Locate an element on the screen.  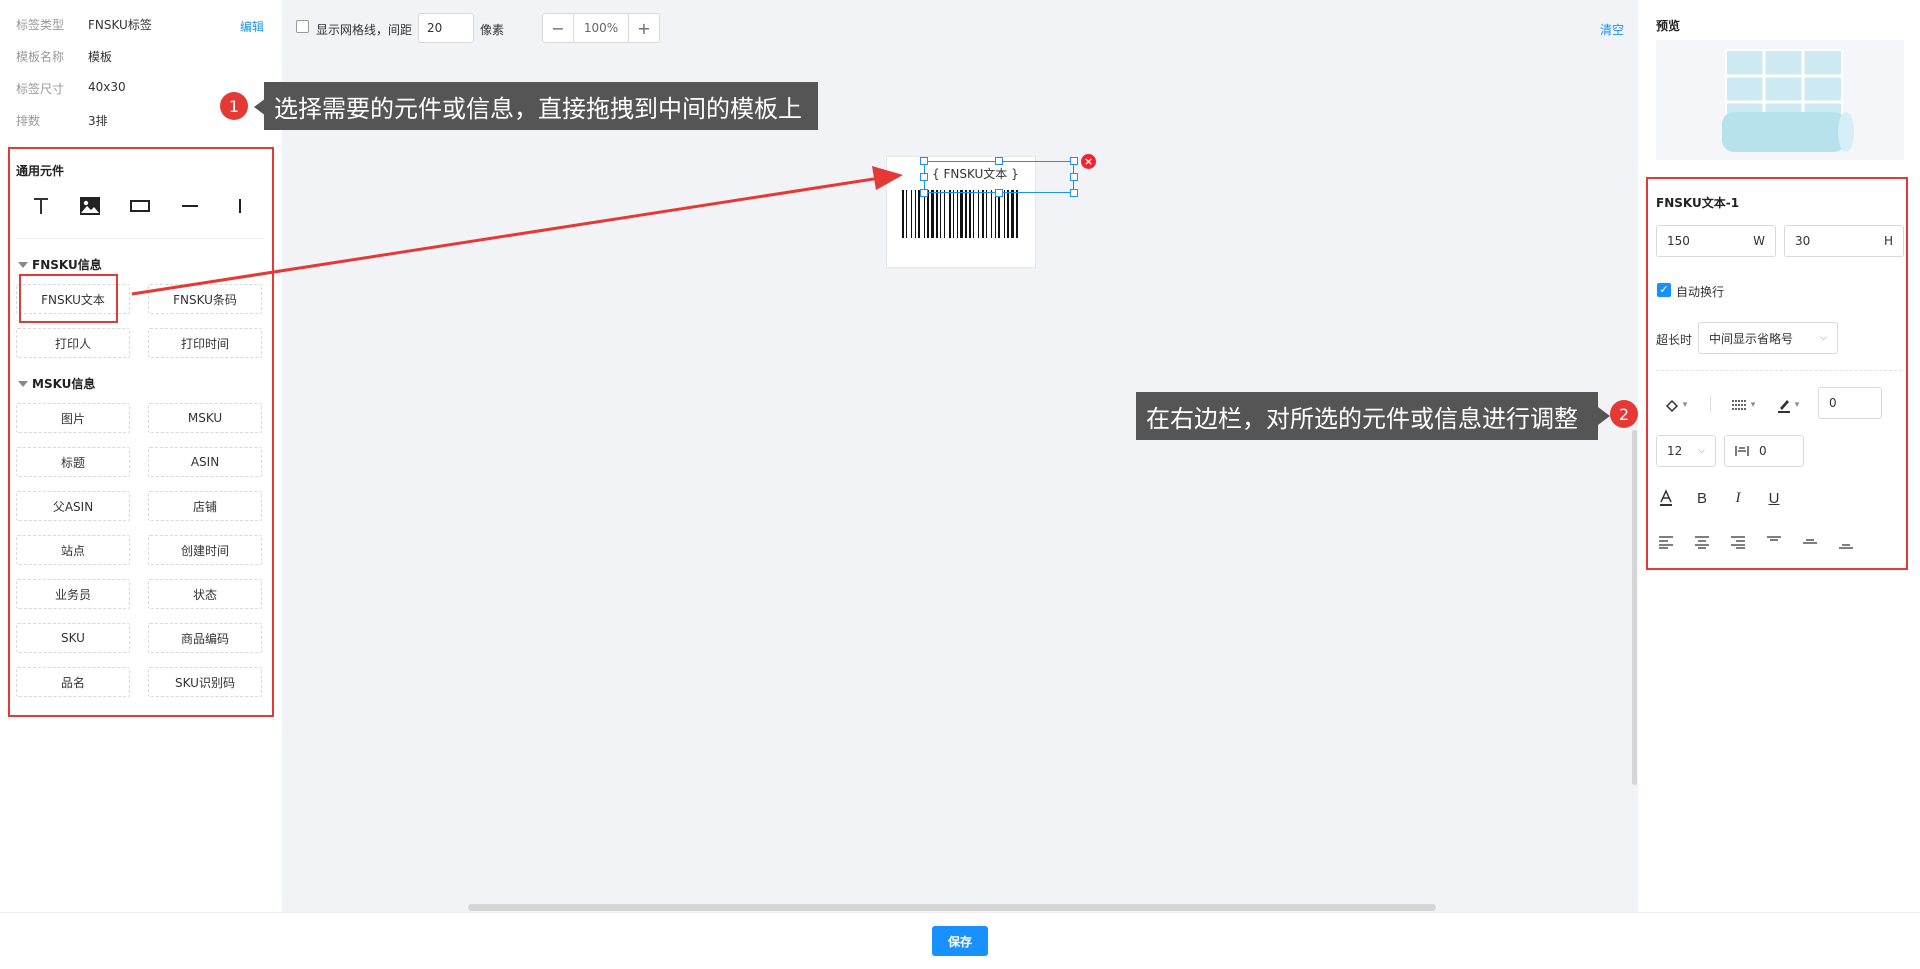
element-title: FNSKU文本-1 is located at coordinates (1698, 203).